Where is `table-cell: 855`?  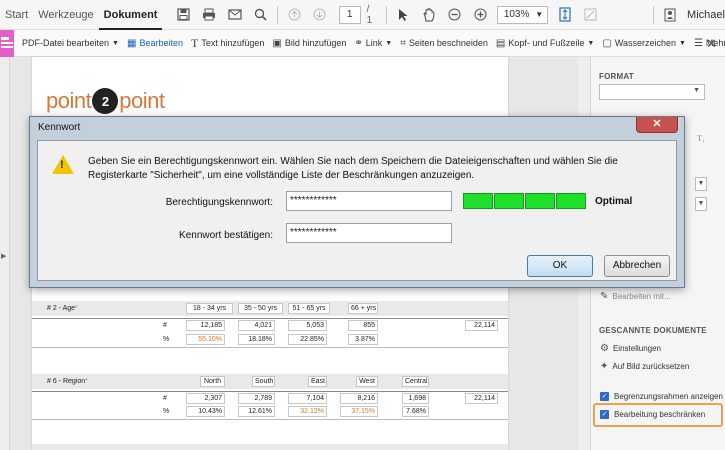
table-cell: 855 is located at coordinates (363, 325).